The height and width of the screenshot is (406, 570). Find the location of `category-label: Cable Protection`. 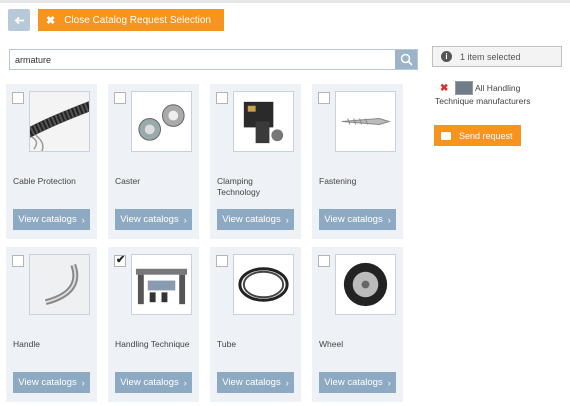

category-label: Cable Protection is located at coordinates (44, 181).